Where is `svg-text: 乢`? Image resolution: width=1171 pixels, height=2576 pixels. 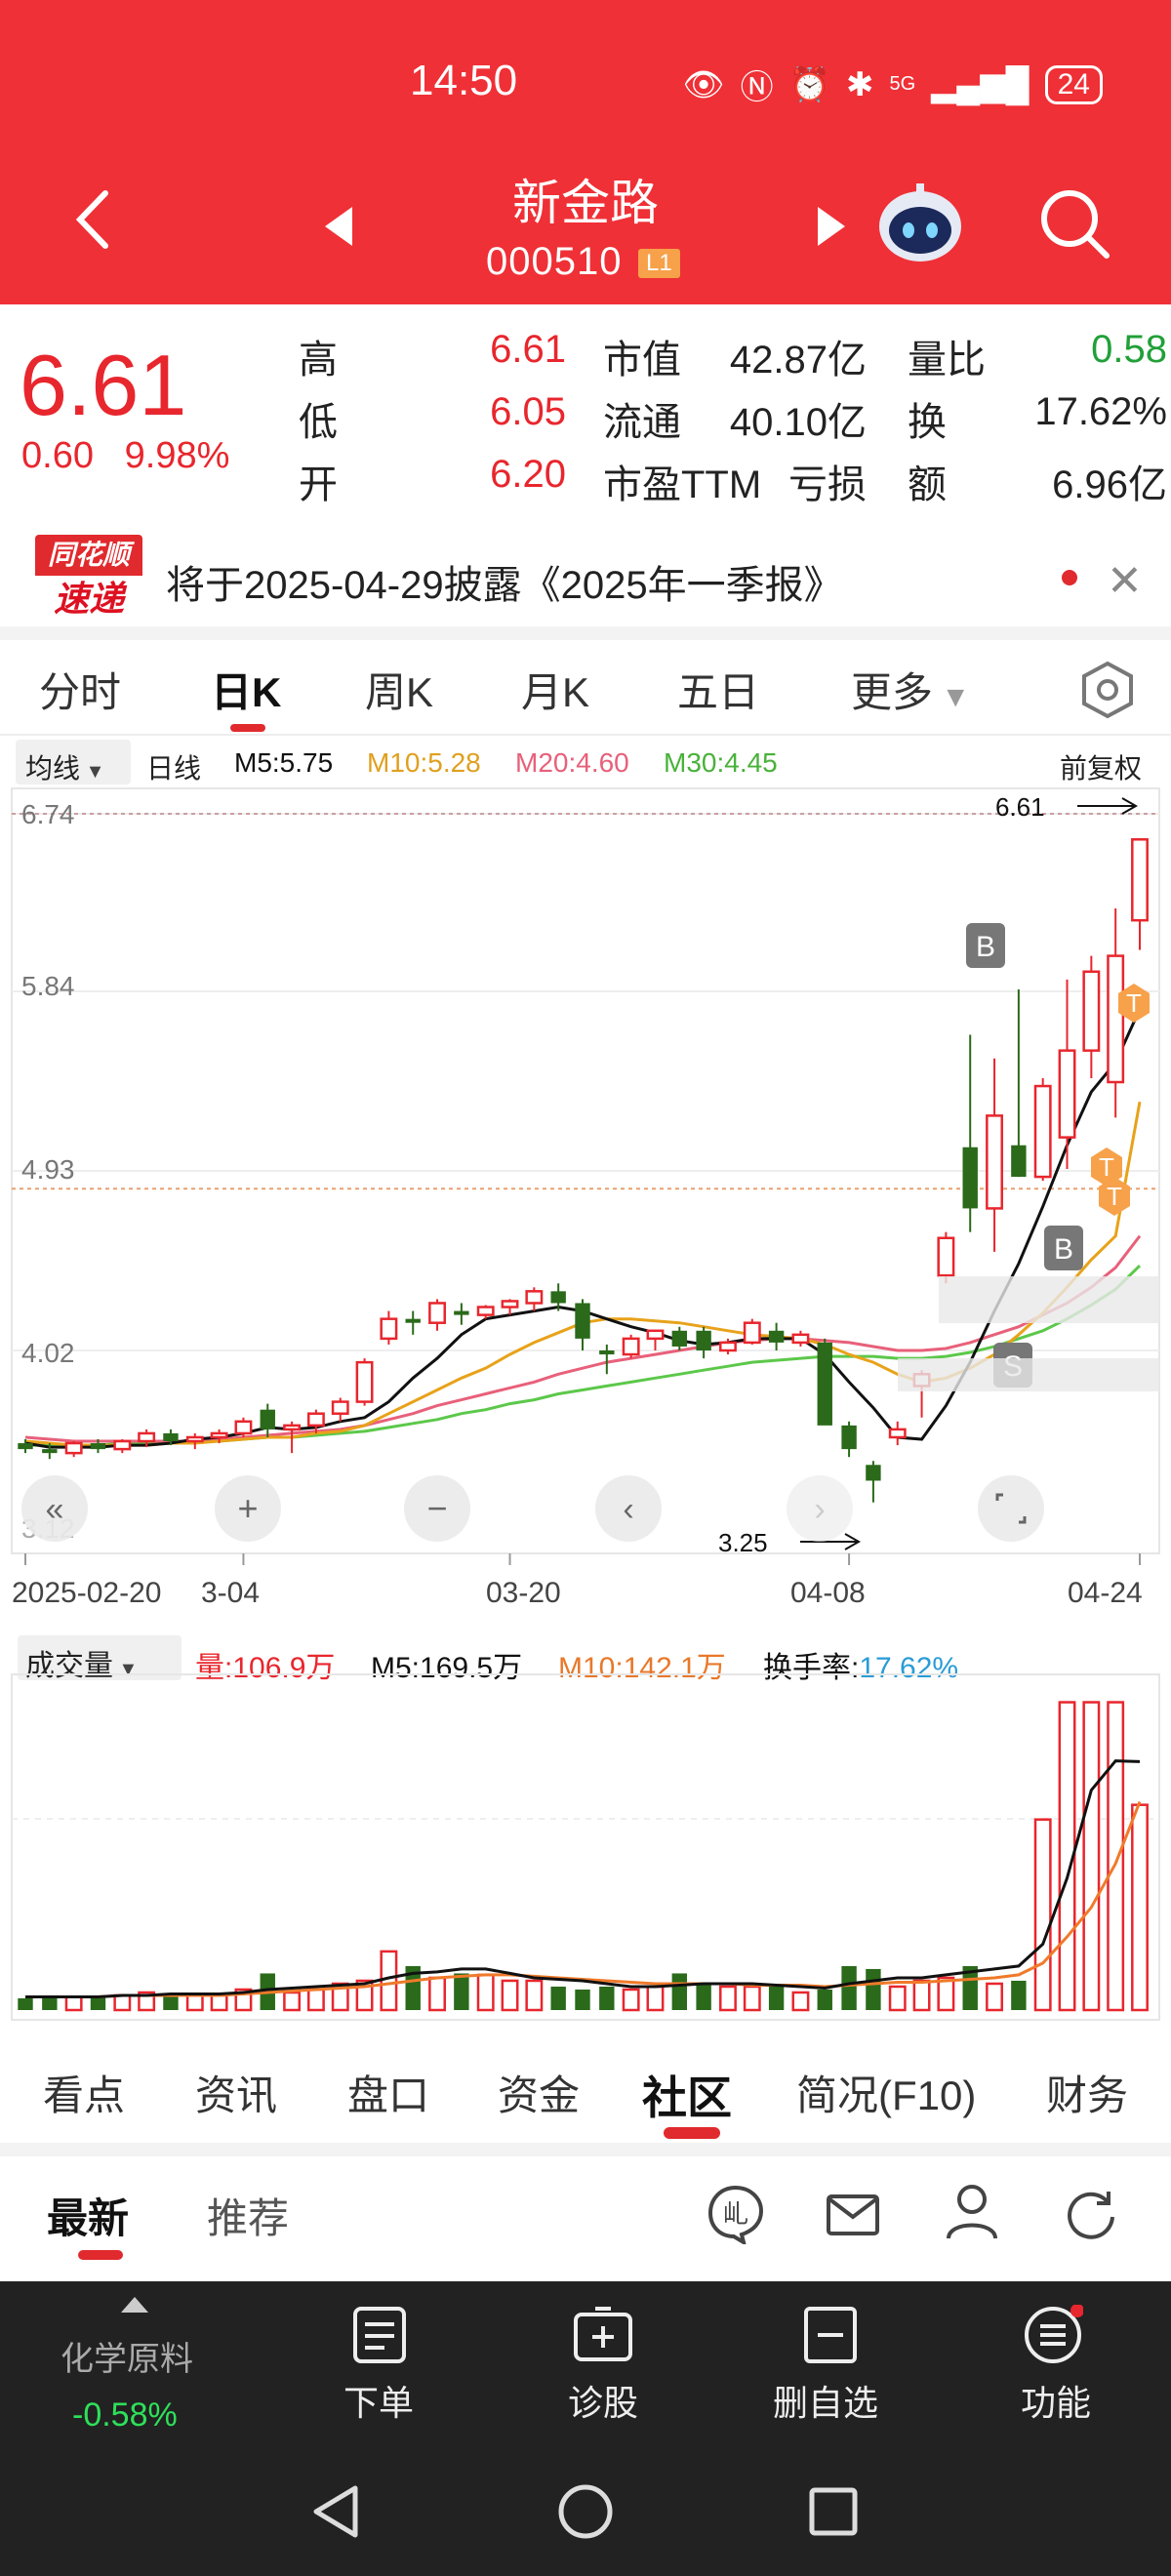 svg-text: 乢 is located at coordinates (735, 2214).